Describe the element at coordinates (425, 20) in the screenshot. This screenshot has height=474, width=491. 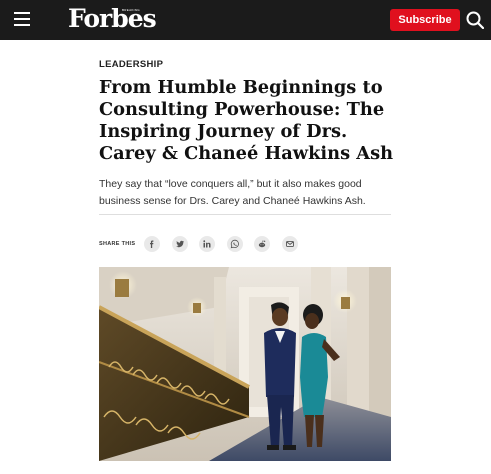
I see `subscribe-button: Subscribe` at that location.